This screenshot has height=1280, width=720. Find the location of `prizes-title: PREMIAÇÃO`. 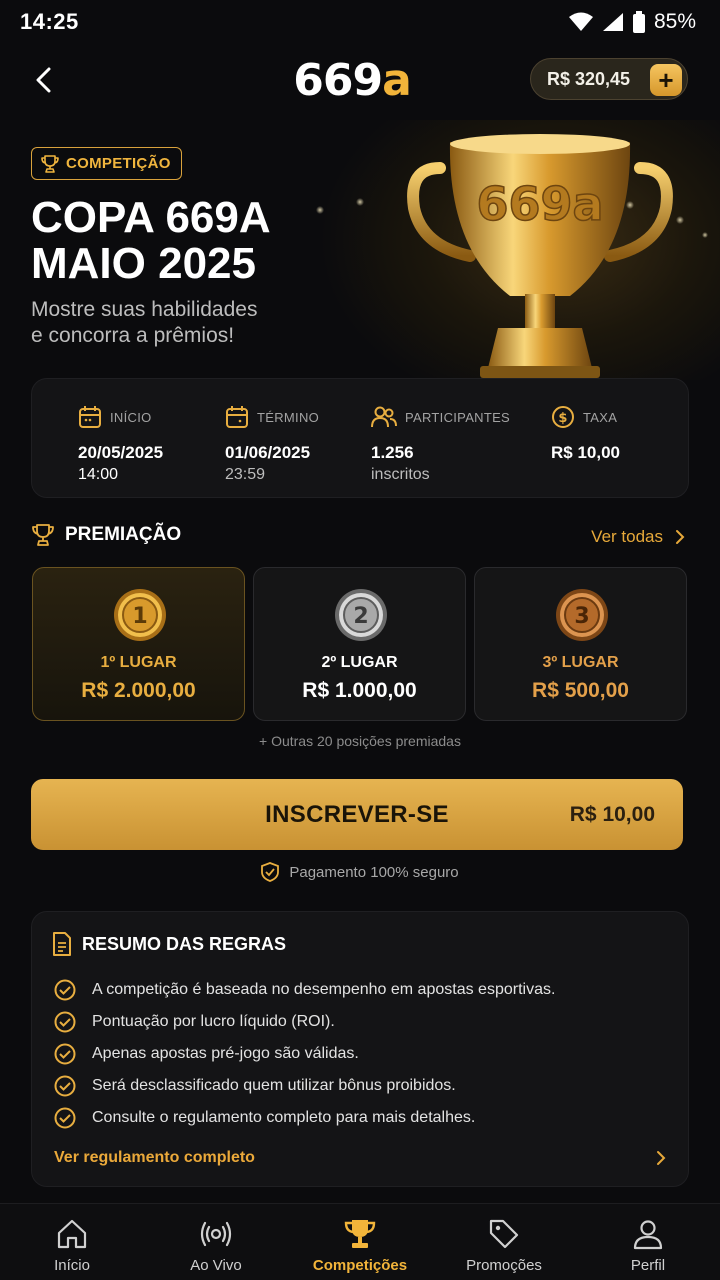

prizes-title: PREMIAÇÃO is located at coordinates (123, 534).